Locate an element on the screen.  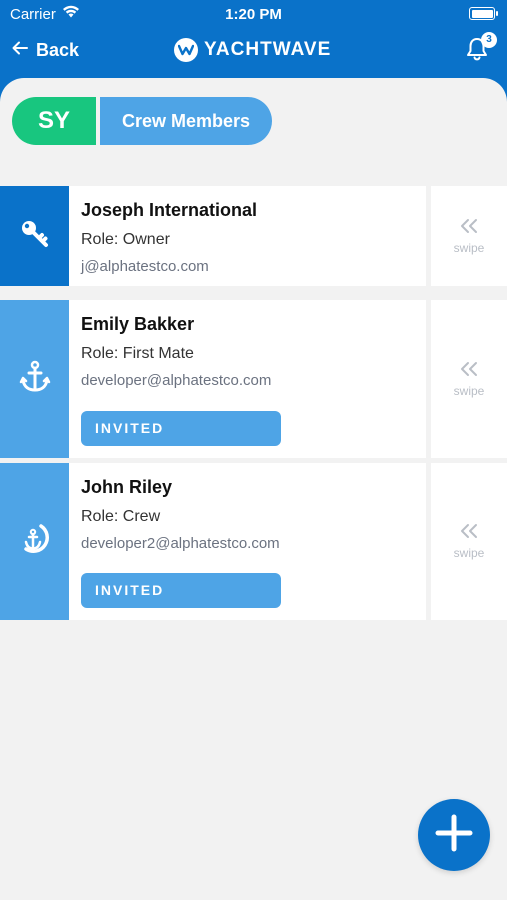
logo-text: YACHTWAVE is located at coordinates (268, 49).